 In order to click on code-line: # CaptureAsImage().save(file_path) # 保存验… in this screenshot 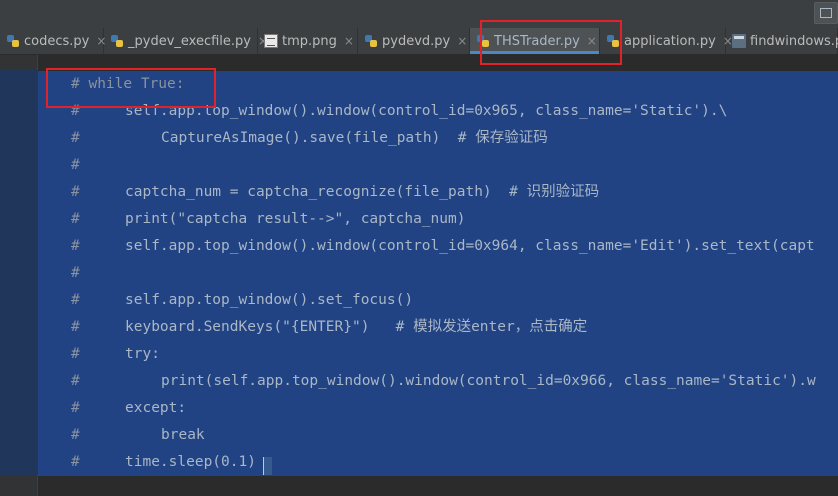, I will do `click(438, 138)`.